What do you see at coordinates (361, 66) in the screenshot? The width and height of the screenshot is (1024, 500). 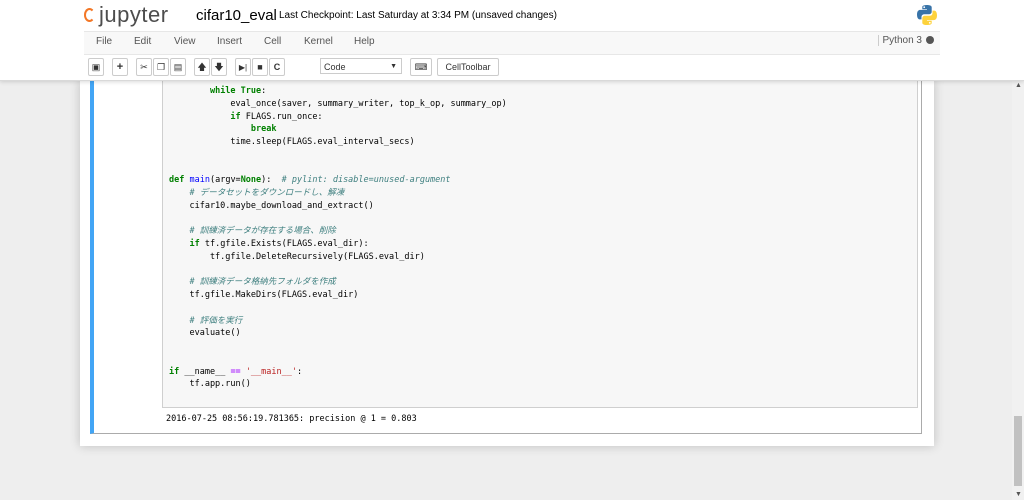 I see `cell-type-select: Code ▼` at bounding box center [361, 66].